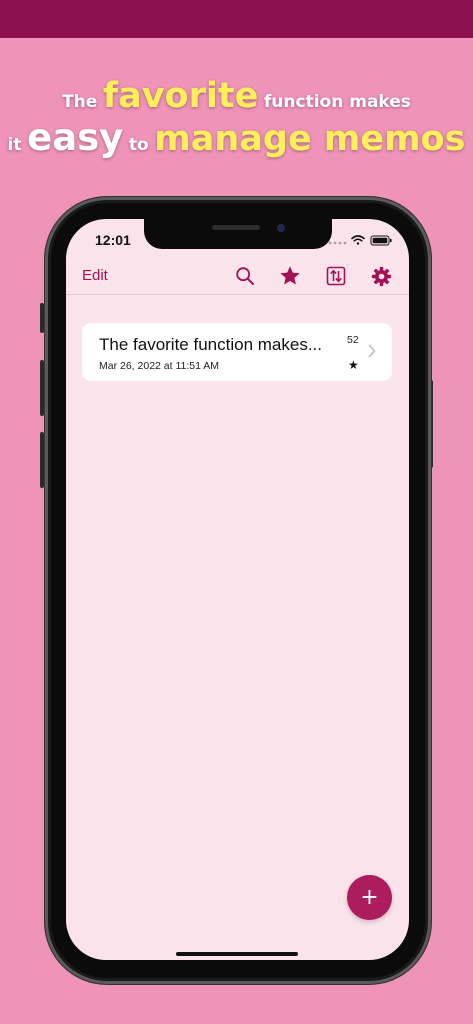 The image size is (473, 1024). I want to click on promo-big-word: easy, so click(75, 137).